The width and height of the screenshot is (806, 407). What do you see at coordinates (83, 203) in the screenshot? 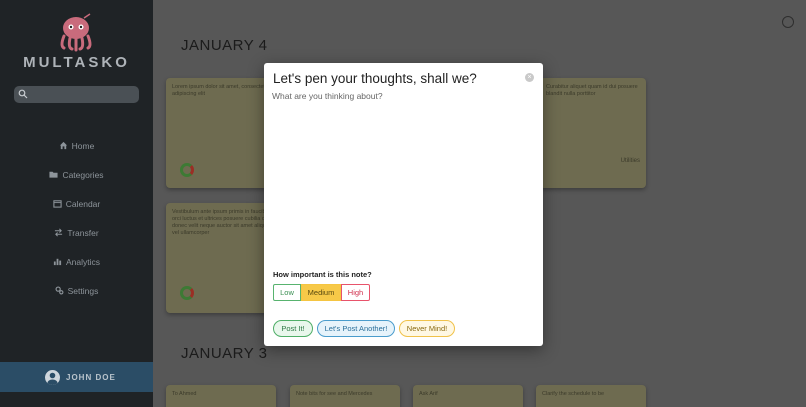
I see `sidebar-item-label: Calendar` at bounding box center [83, 203].